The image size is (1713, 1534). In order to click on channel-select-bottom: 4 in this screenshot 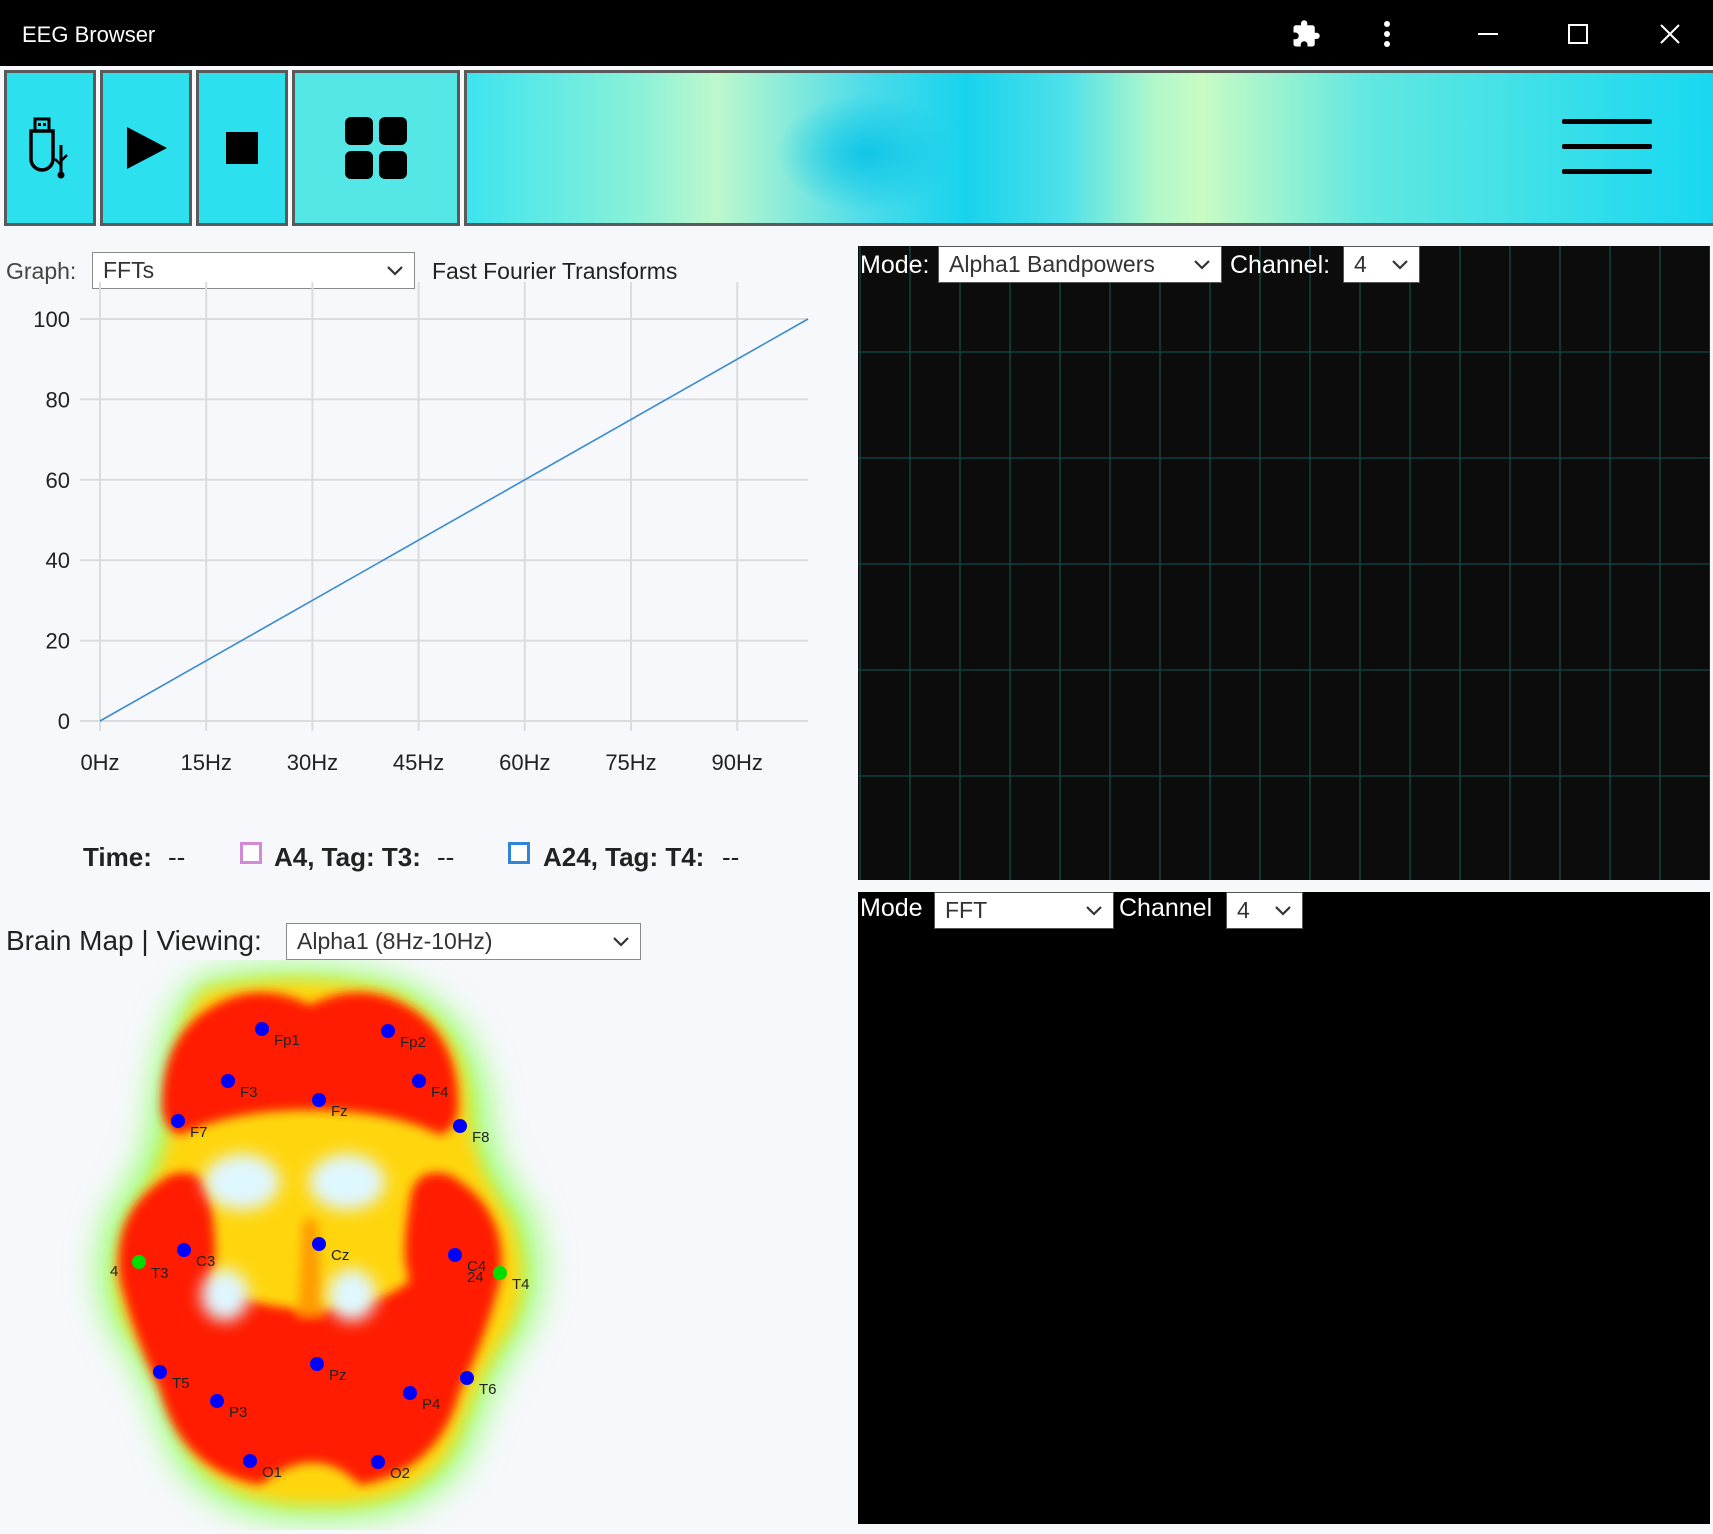, I will do `click(1264, 910)`.